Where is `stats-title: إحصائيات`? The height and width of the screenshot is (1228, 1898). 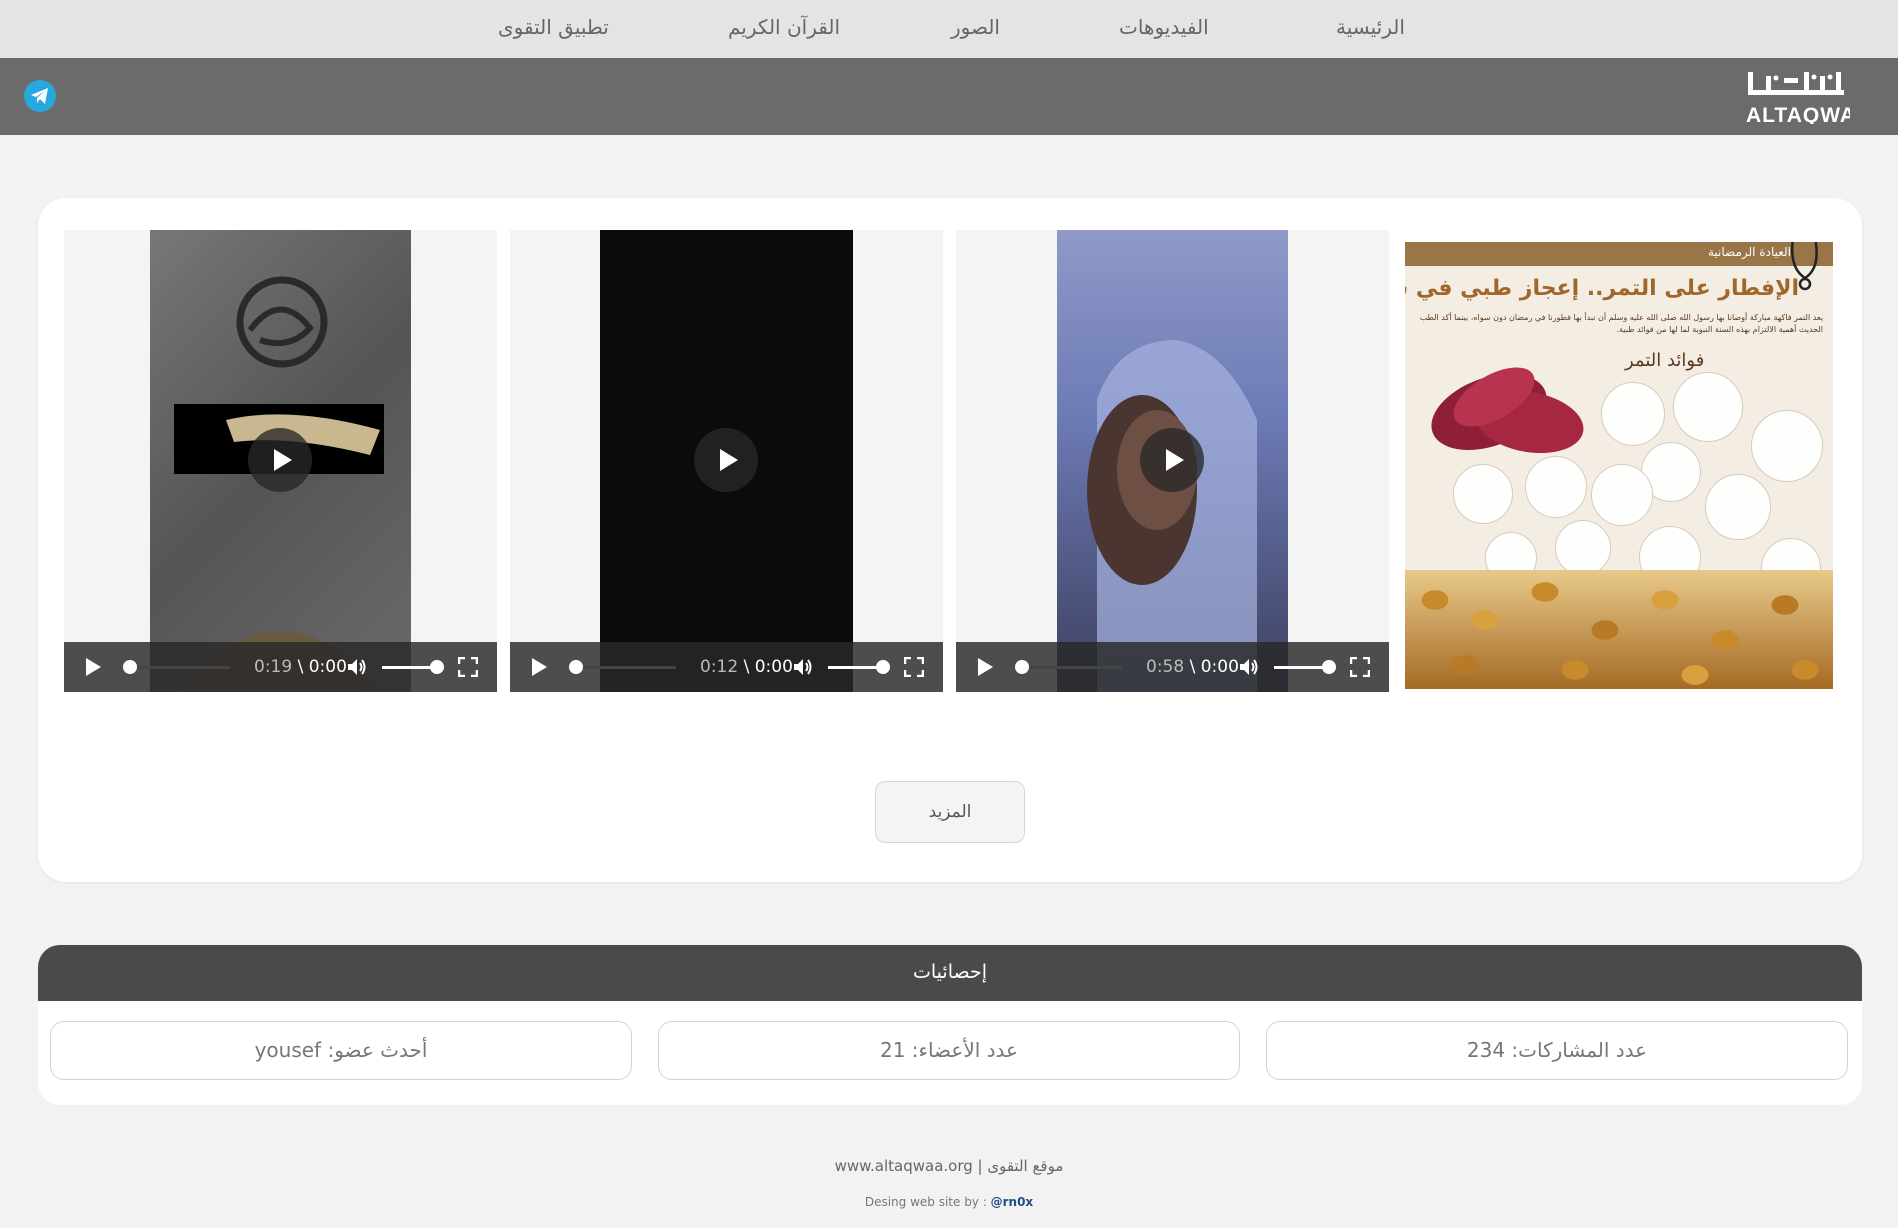
stats-title: إحصائيات is located at coordinates (950, 972).